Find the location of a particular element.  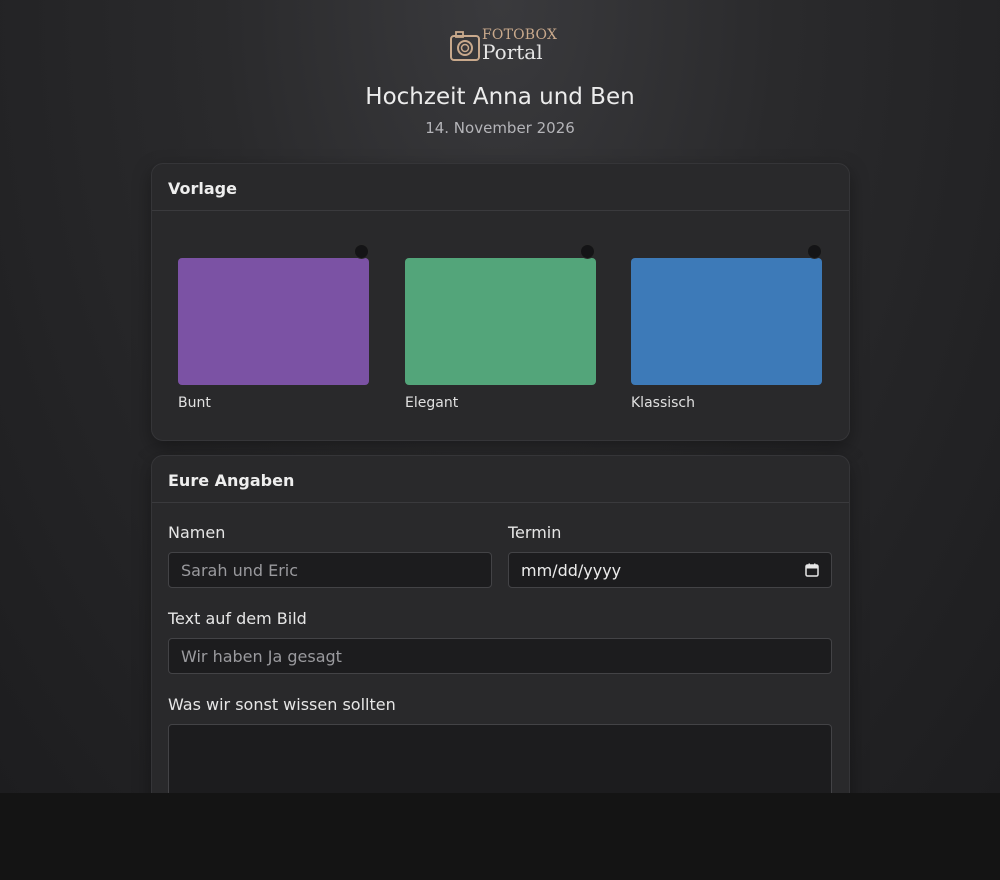

template-label-bunt: Bunt is located at coordinates (194, 403).